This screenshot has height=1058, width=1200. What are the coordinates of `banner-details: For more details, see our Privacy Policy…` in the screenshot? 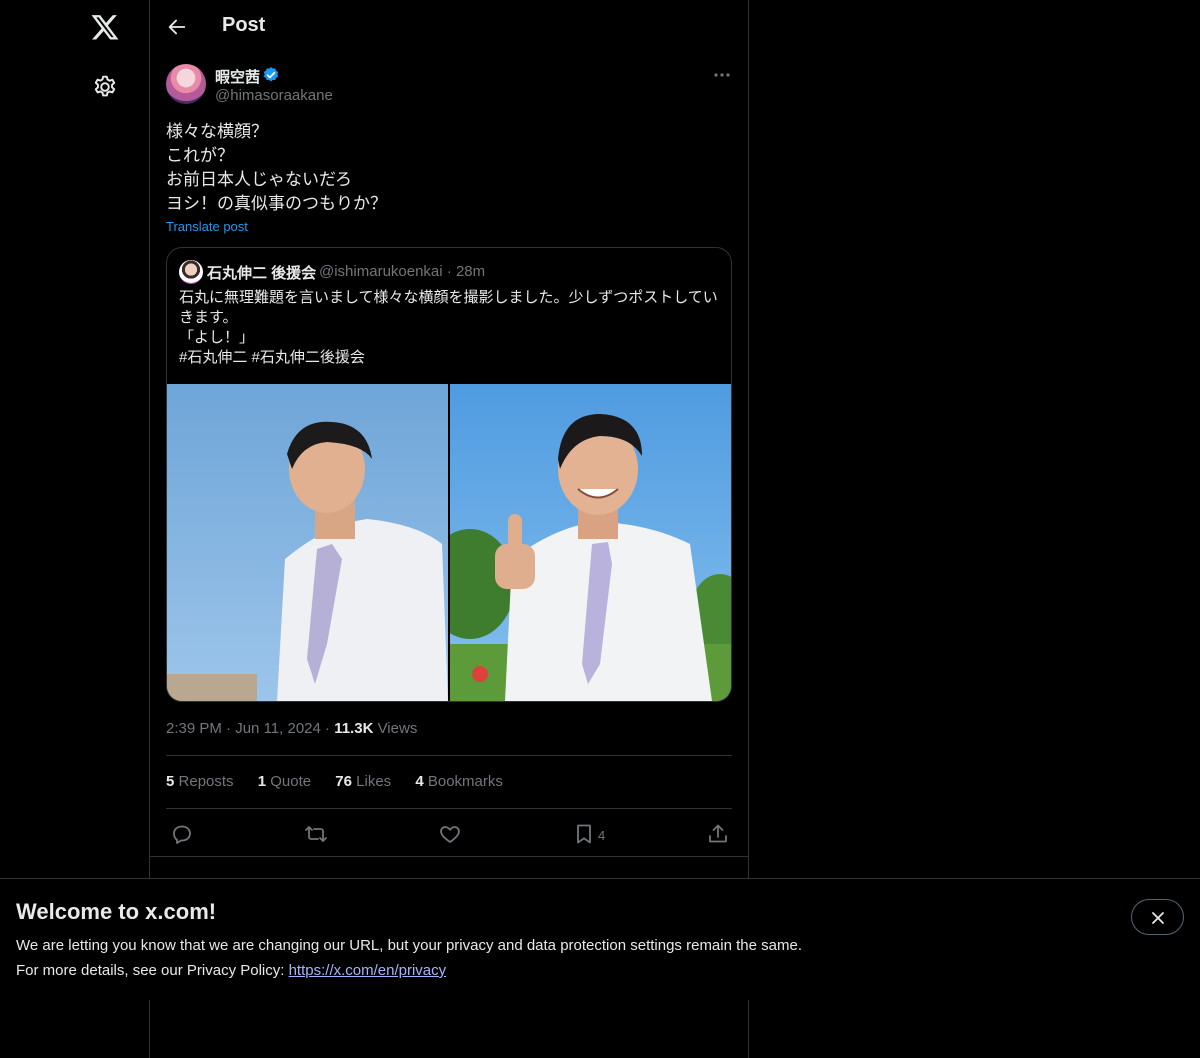 It's located at (231, 970).